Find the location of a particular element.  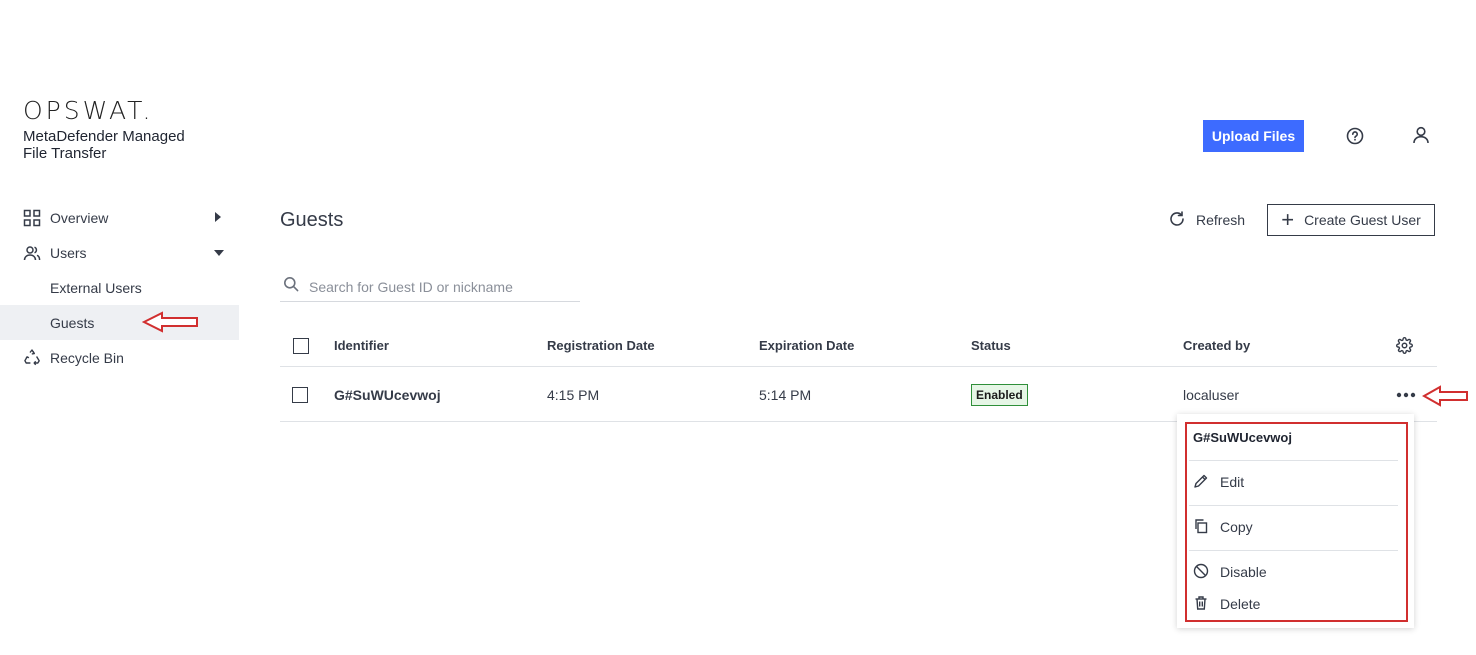

grid-icon is located at coordinates (32, 218).